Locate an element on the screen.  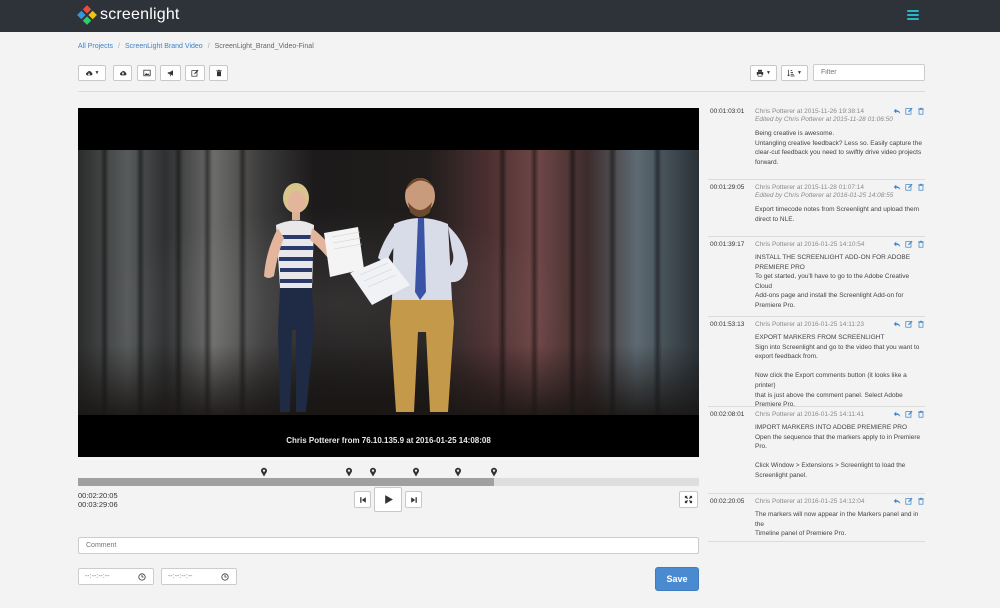
play-icon is located at coordinates (388, 499).